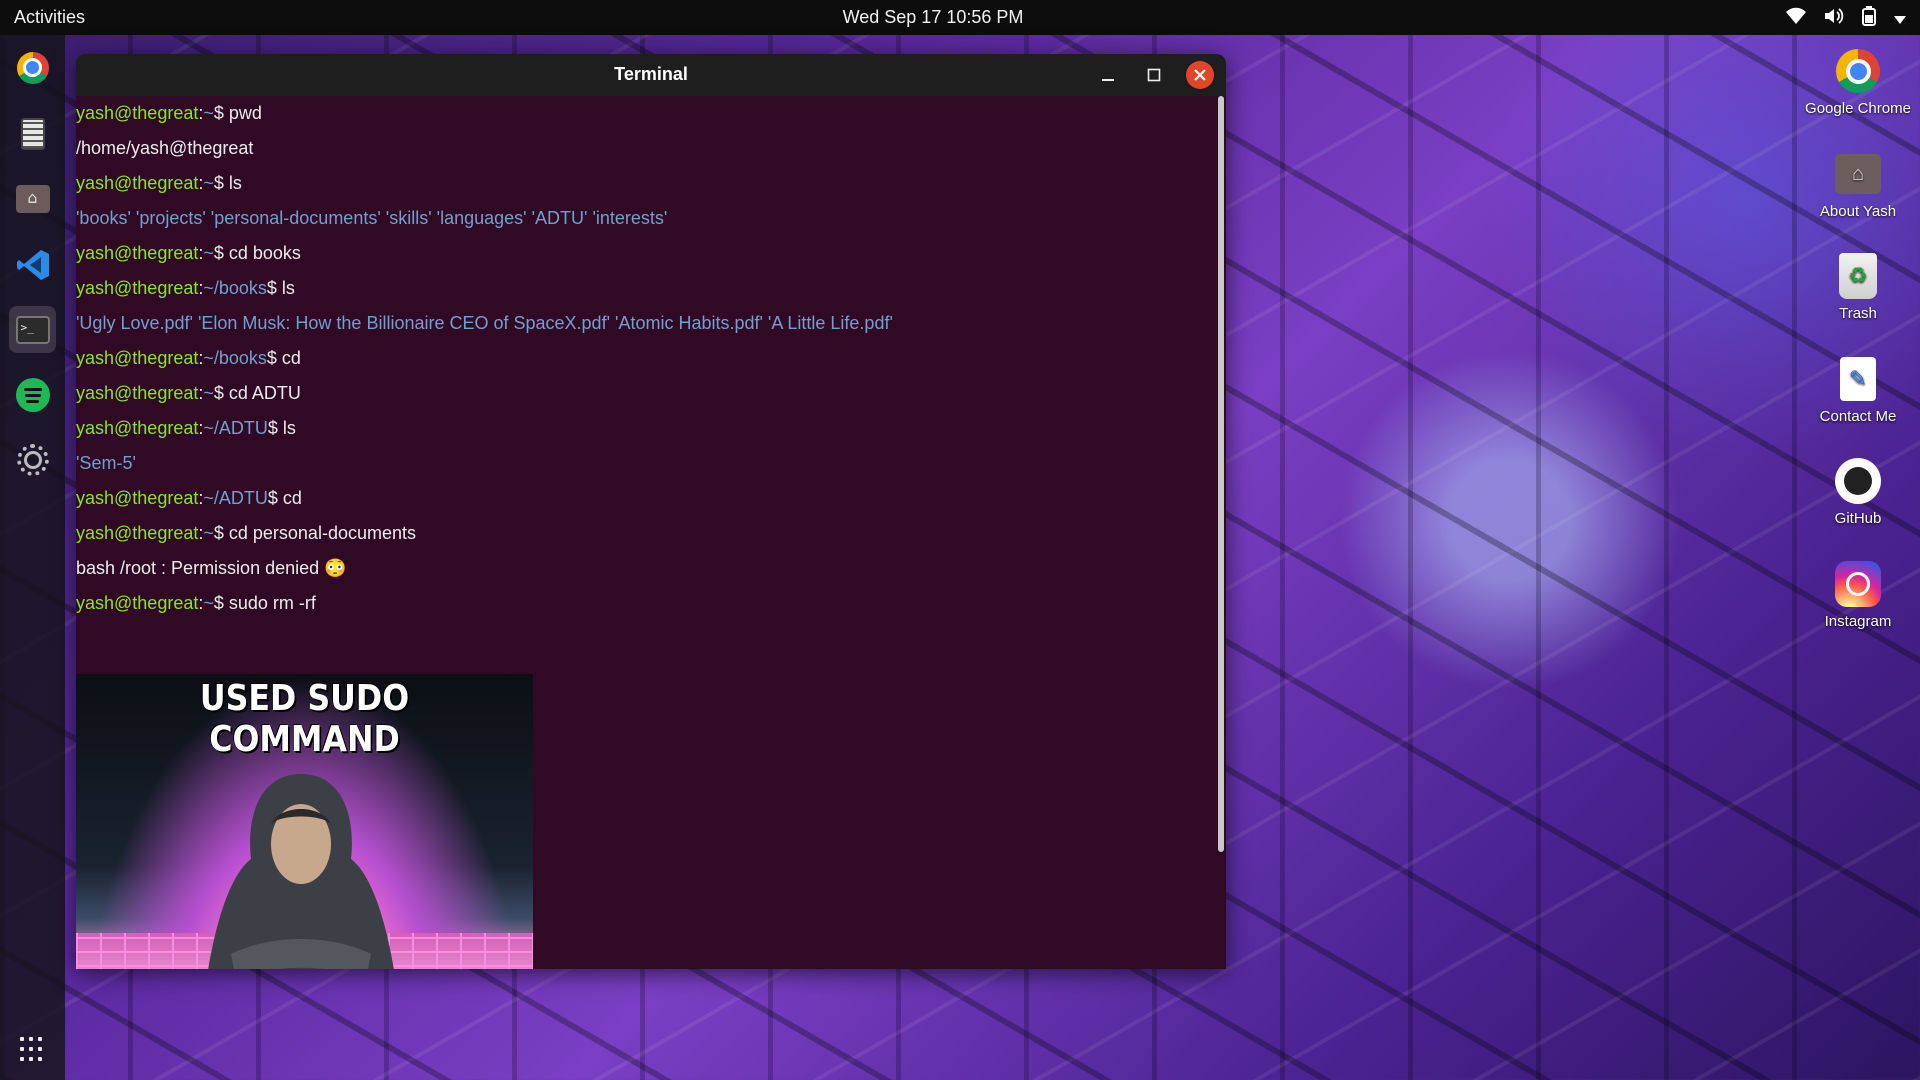  What do you see at coordinates (257, 393) in the screenshot?
I see `prompt-command: $ cd ADTU` at bounding box center [257, 393].